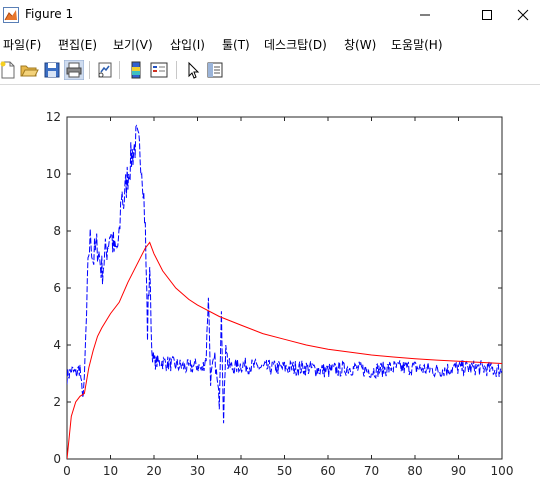 The width and height of the screenshot is (540, 499). What do you see at coordinates (295, 44) in the screenshot?
I see `menu-desktop: 데스크탑(D)` at bounding box center [295, 44].